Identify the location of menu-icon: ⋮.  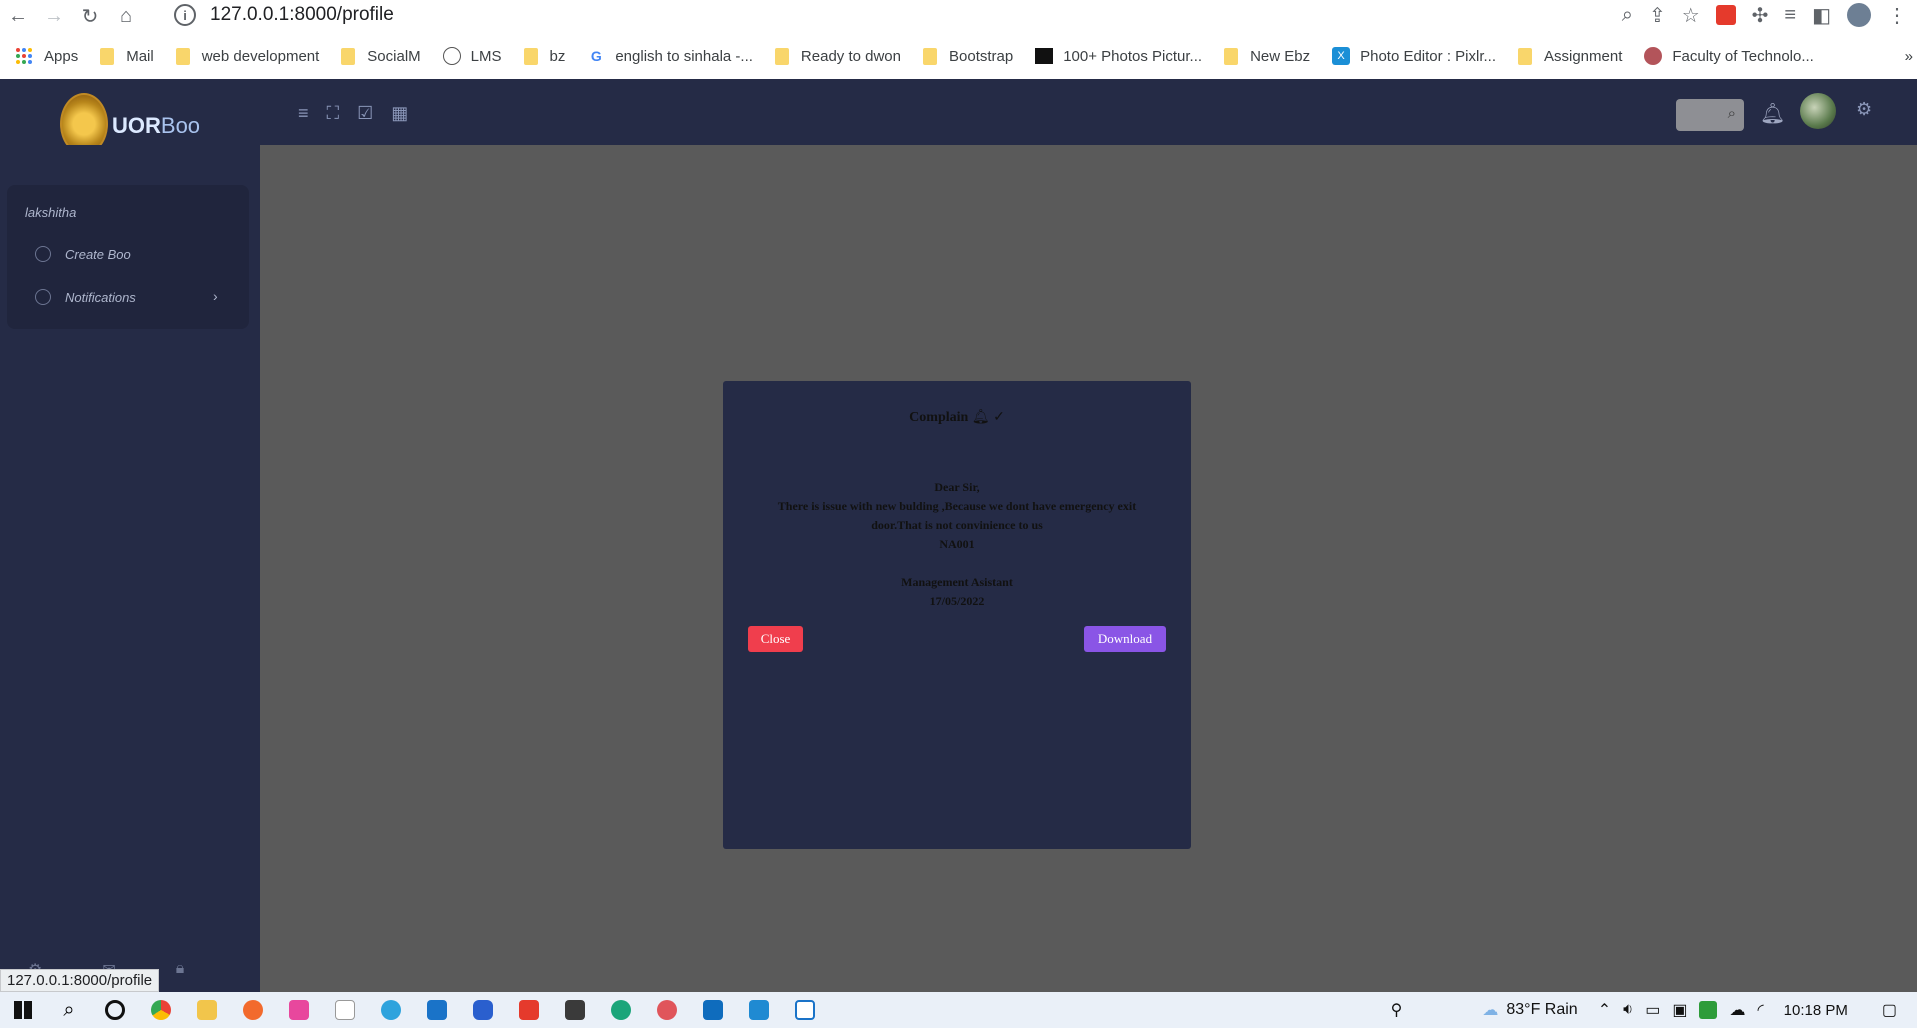
(1897, 15).